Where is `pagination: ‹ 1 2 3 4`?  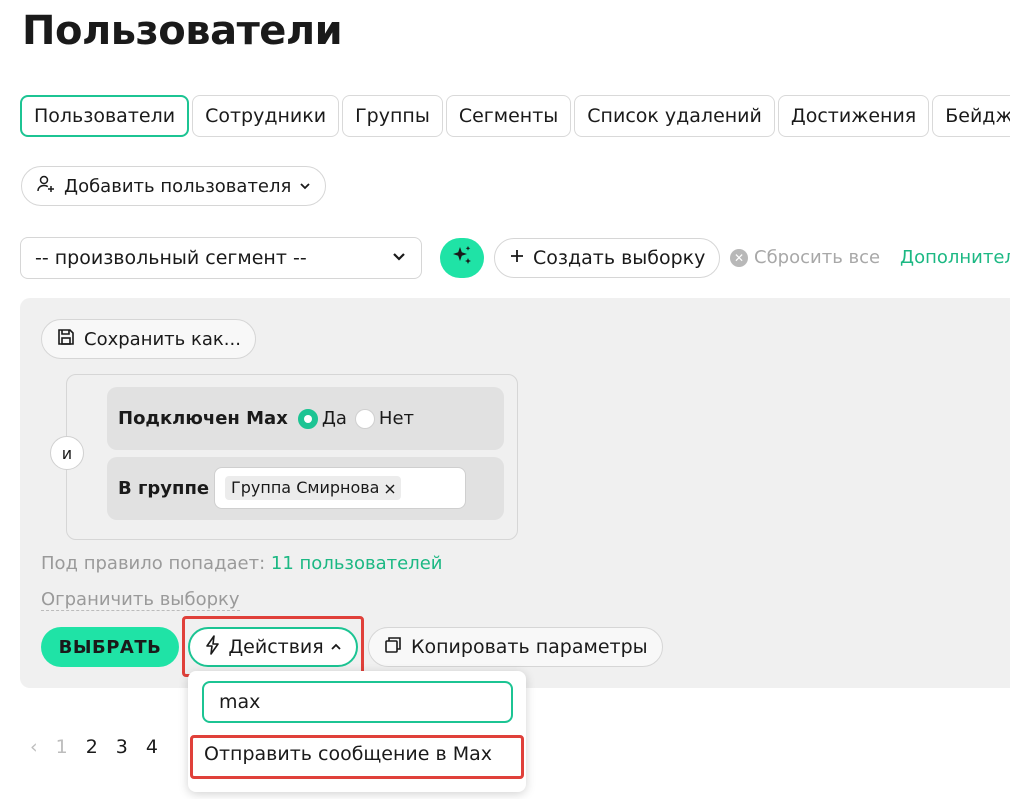 pagination: ‹ 1 2 3 4 is located at coordinates (94, 747).